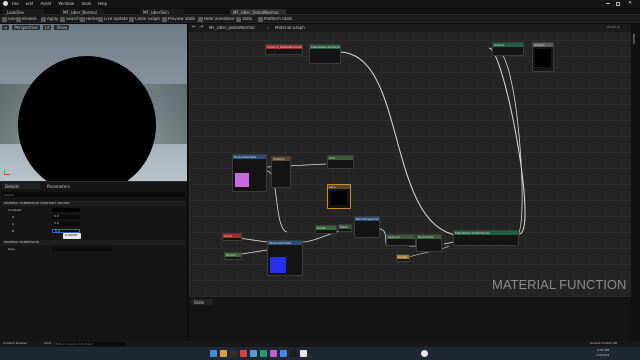 This screenshot has width=640, height=360. What do you see at coordinates (93, 27) in the screenshot?
I see `viewport-toolbar: ≡ Perspective Lit Show` at bounding box center [93, 27].